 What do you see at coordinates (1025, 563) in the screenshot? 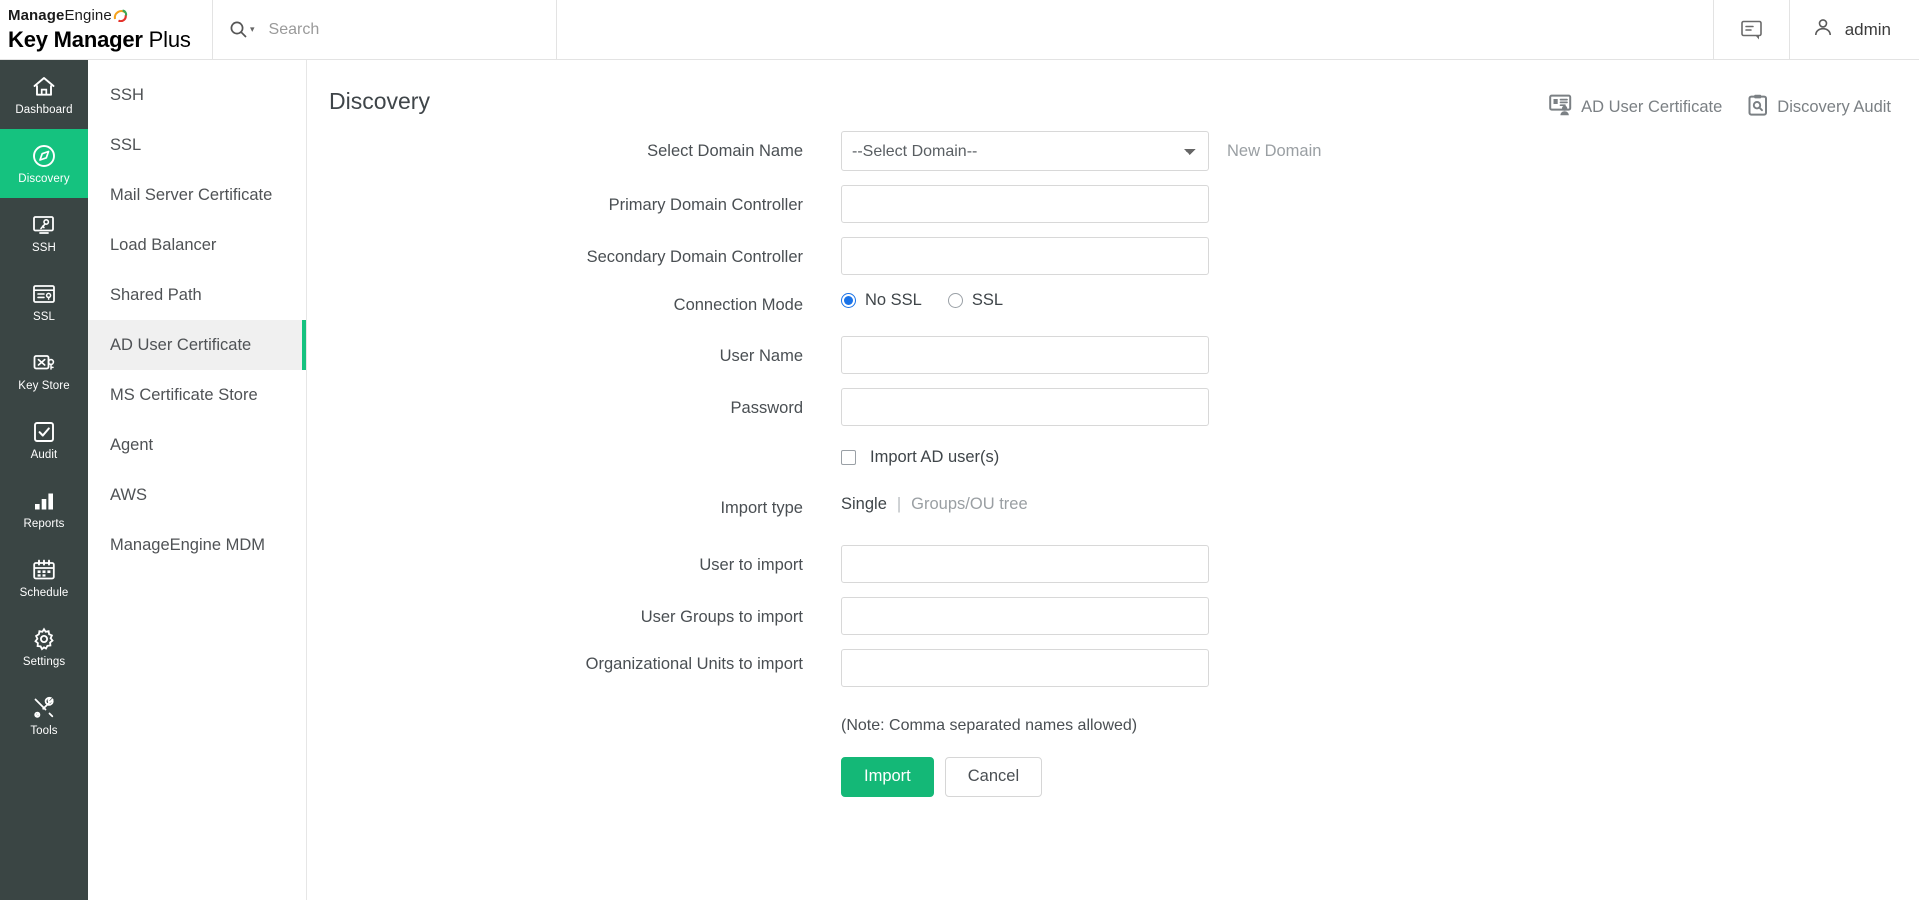
I see `user-to-import-input` at bounding box center [1025, 563].